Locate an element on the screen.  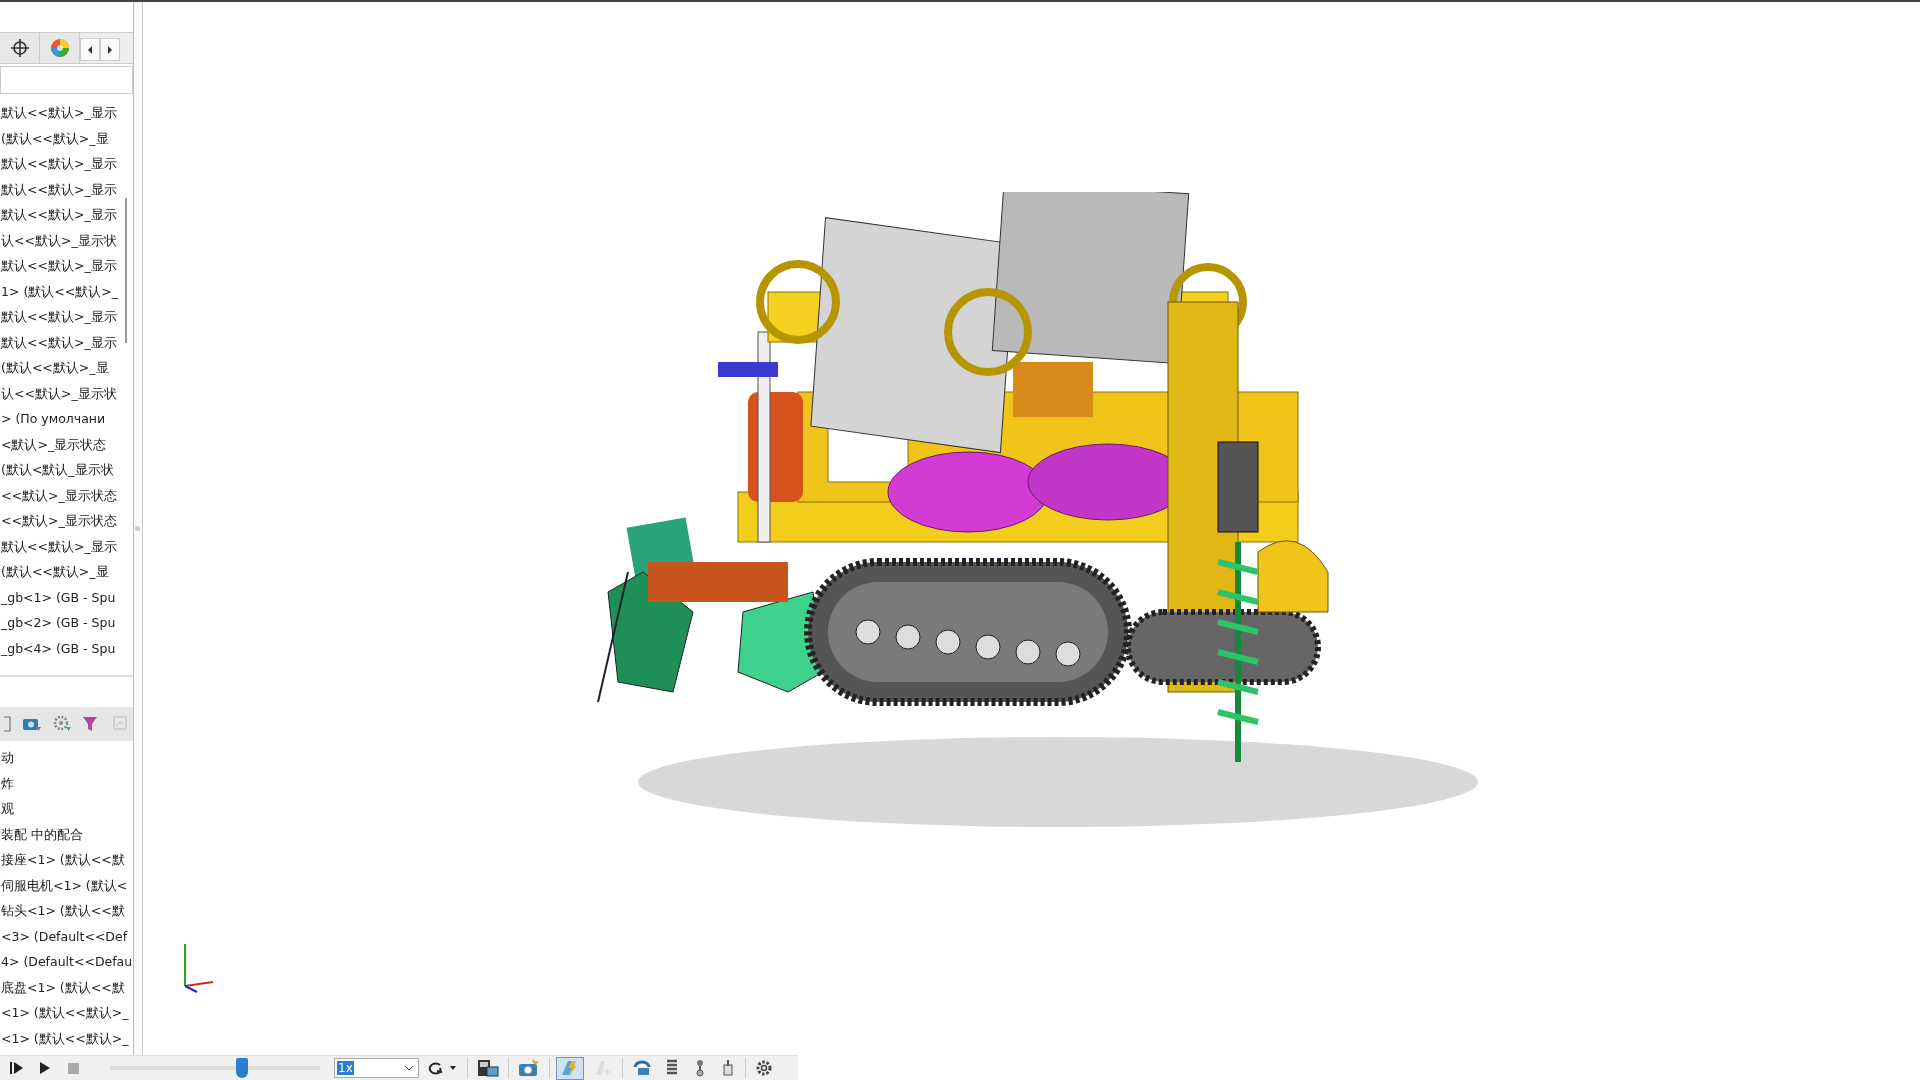
slider-thumb is located at coordinates (242, 1068).